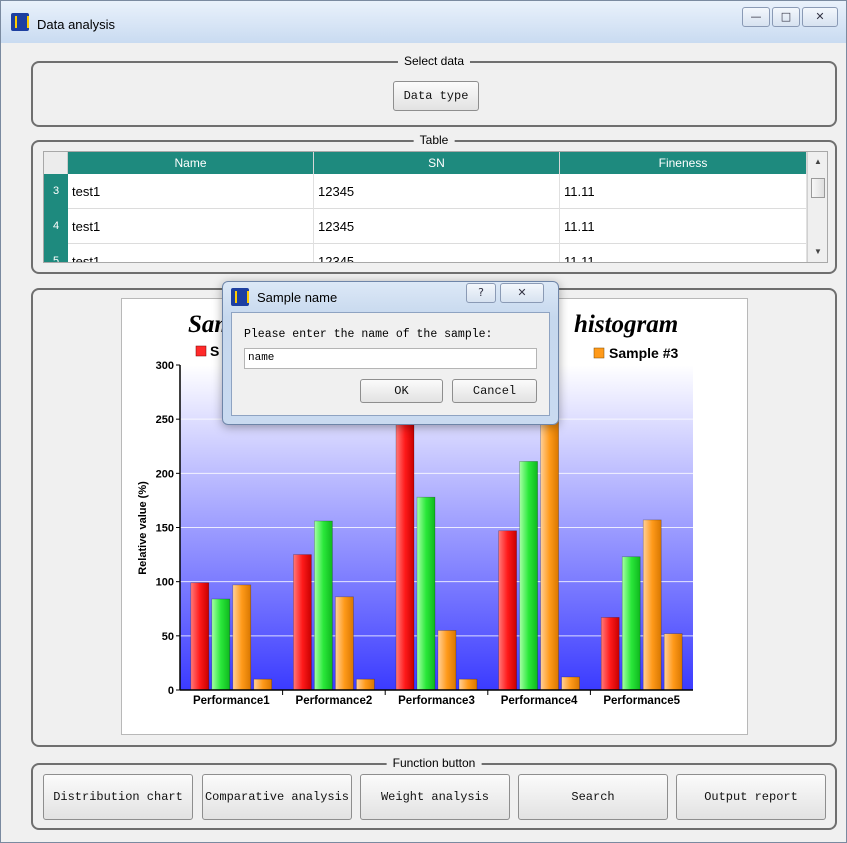 Image resolution: width=847 pixels, height=843 pixels. Describe the element at coordinates (539, 701) in the screenshot. I see `x-tick-label: Performance4` at that location.